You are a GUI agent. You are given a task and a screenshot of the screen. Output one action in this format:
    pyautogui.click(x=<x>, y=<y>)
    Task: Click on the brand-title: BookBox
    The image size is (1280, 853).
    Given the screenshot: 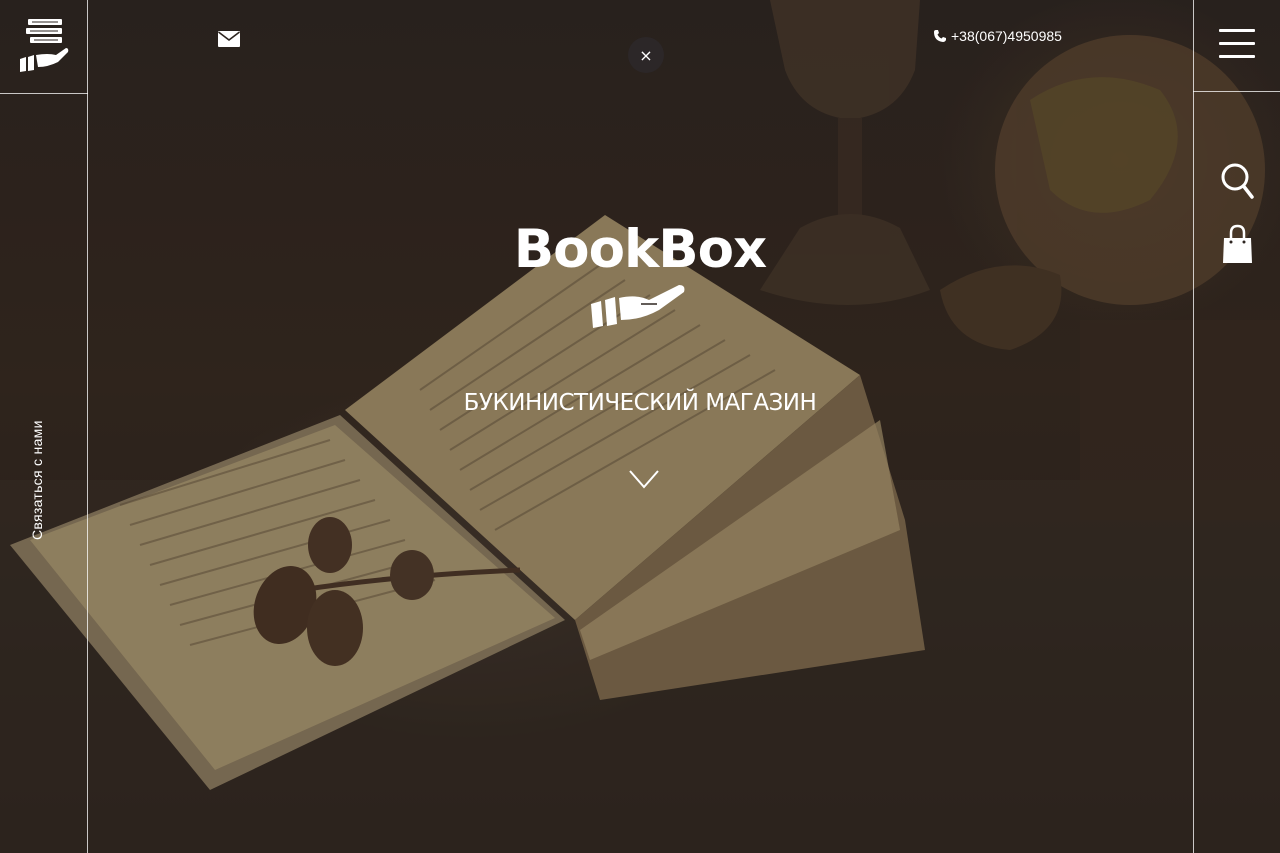 What is the action you would take?
    pyautogui.click(x=640, y=249)
    